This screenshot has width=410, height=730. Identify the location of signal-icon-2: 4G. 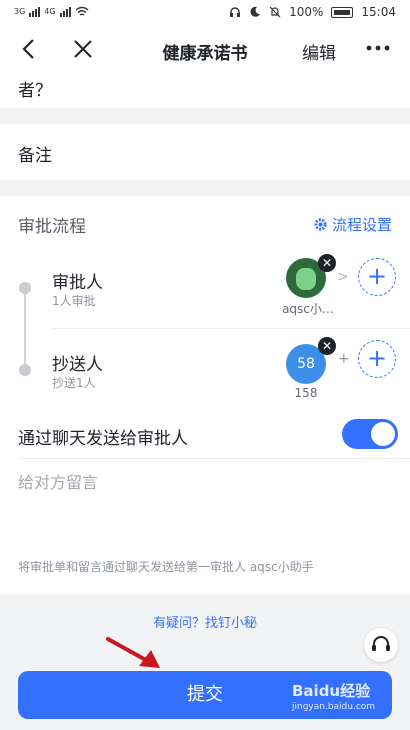
(50, 11).